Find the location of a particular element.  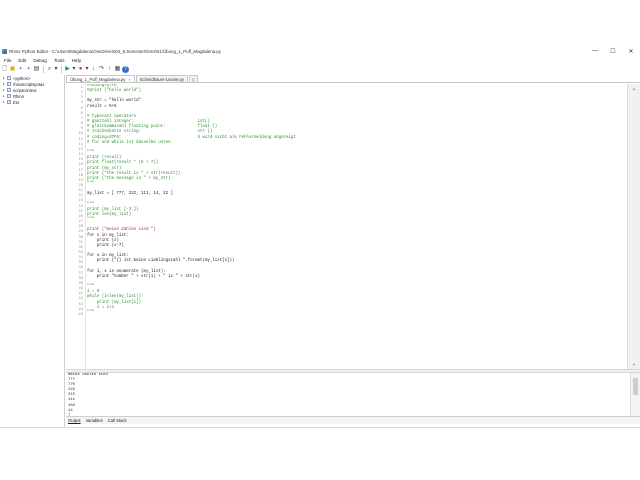

new-file-icon: 🗋 is located at coordinates (4, 69).